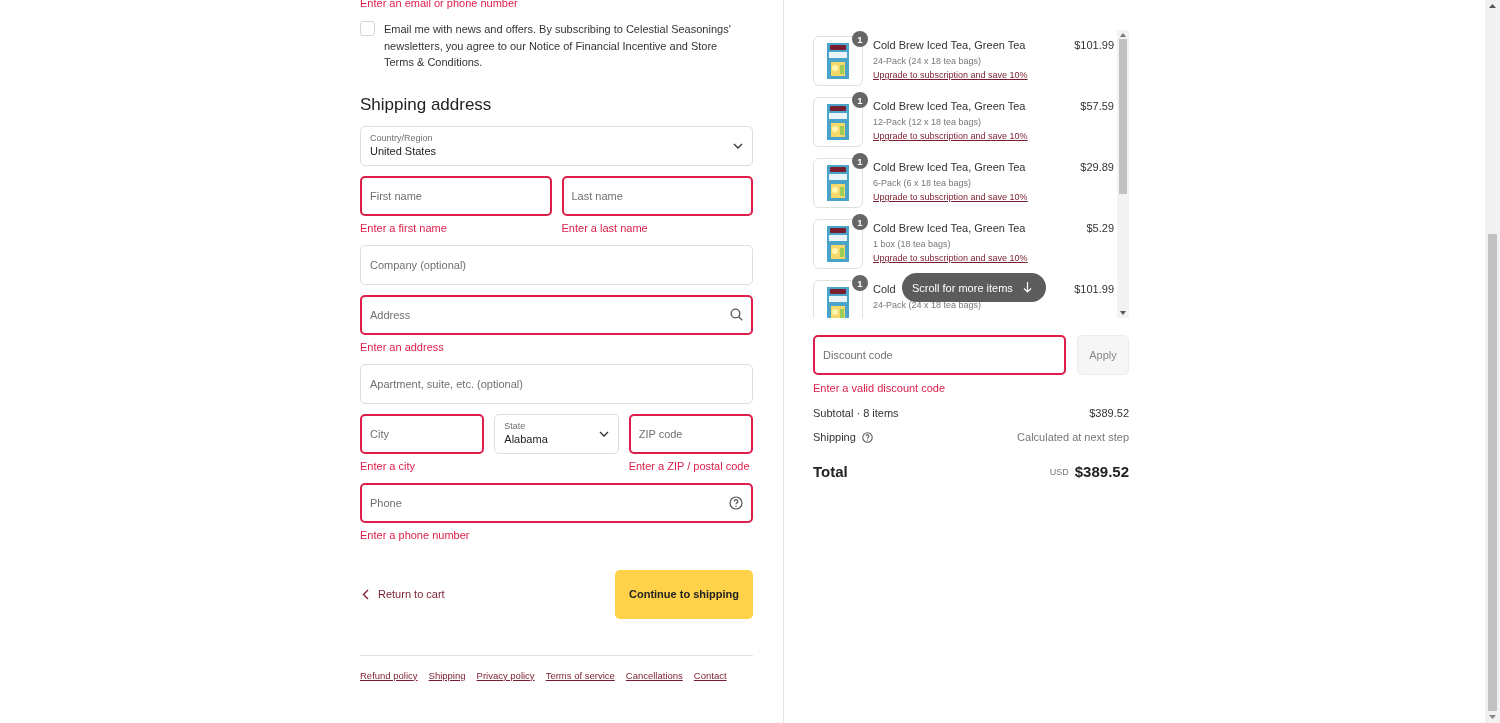  I want to click on select-field: Country/Region United States, so click(556, 145).